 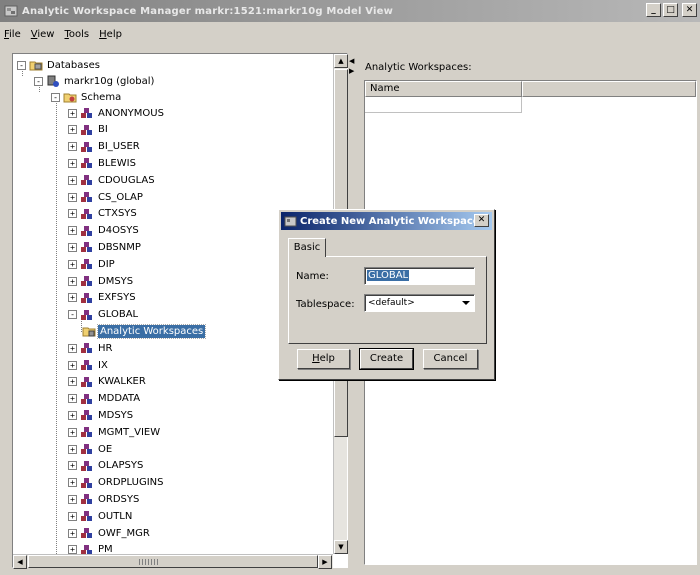 I want to click on table-row, so click(x=443, y=105).